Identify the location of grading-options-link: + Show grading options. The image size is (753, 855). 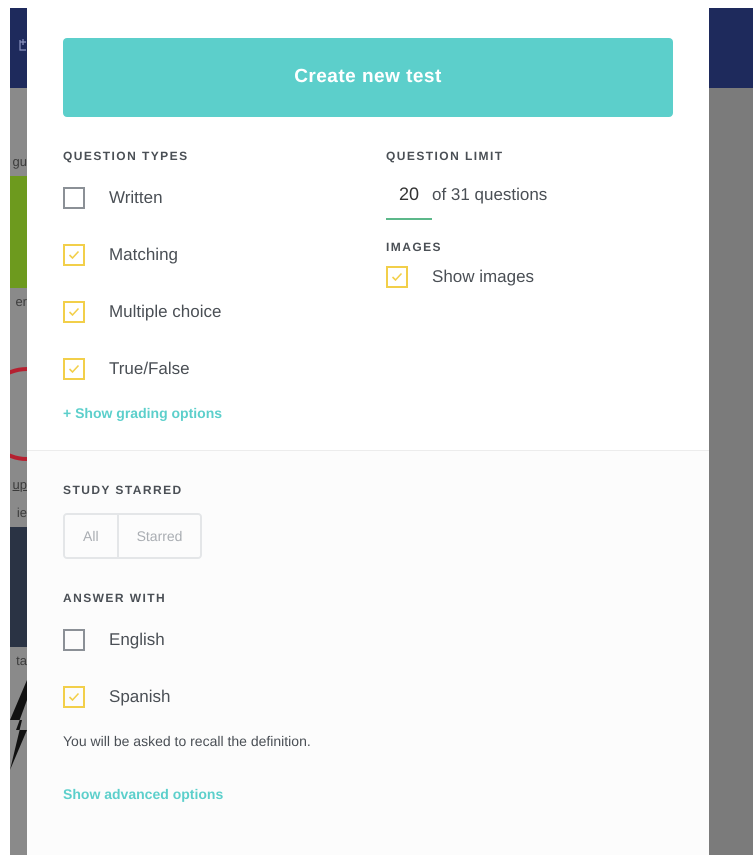
(224, 413).